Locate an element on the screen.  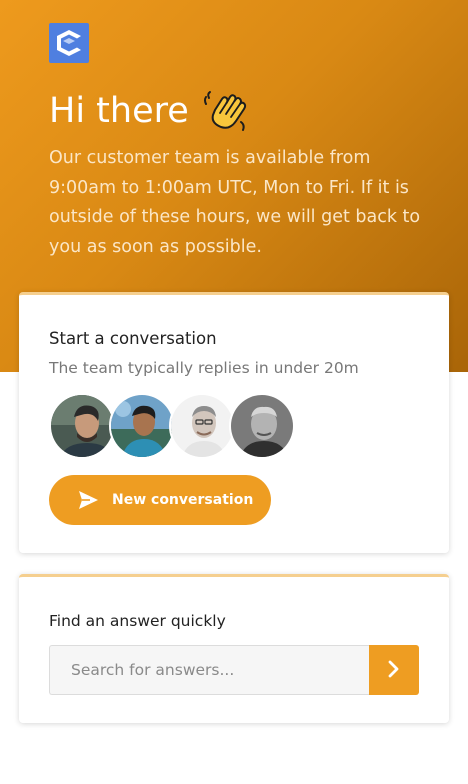
find-answer-title: Find an answer quickly is located at coordinates (137, 621).